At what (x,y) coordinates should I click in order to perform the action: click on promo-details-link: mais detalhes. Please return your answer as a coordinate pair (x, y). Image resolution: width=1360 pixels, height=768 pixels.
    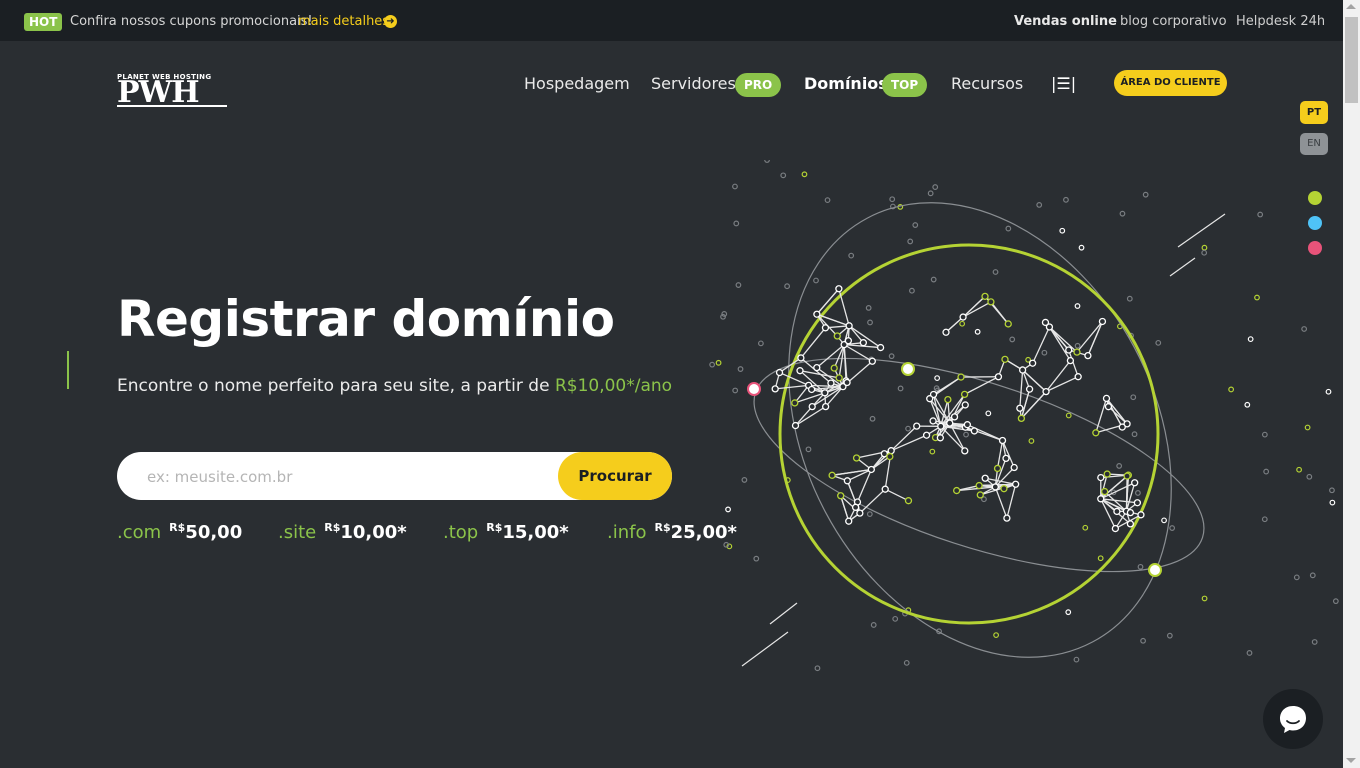
    Looking at the image, I should click on (343, 21).